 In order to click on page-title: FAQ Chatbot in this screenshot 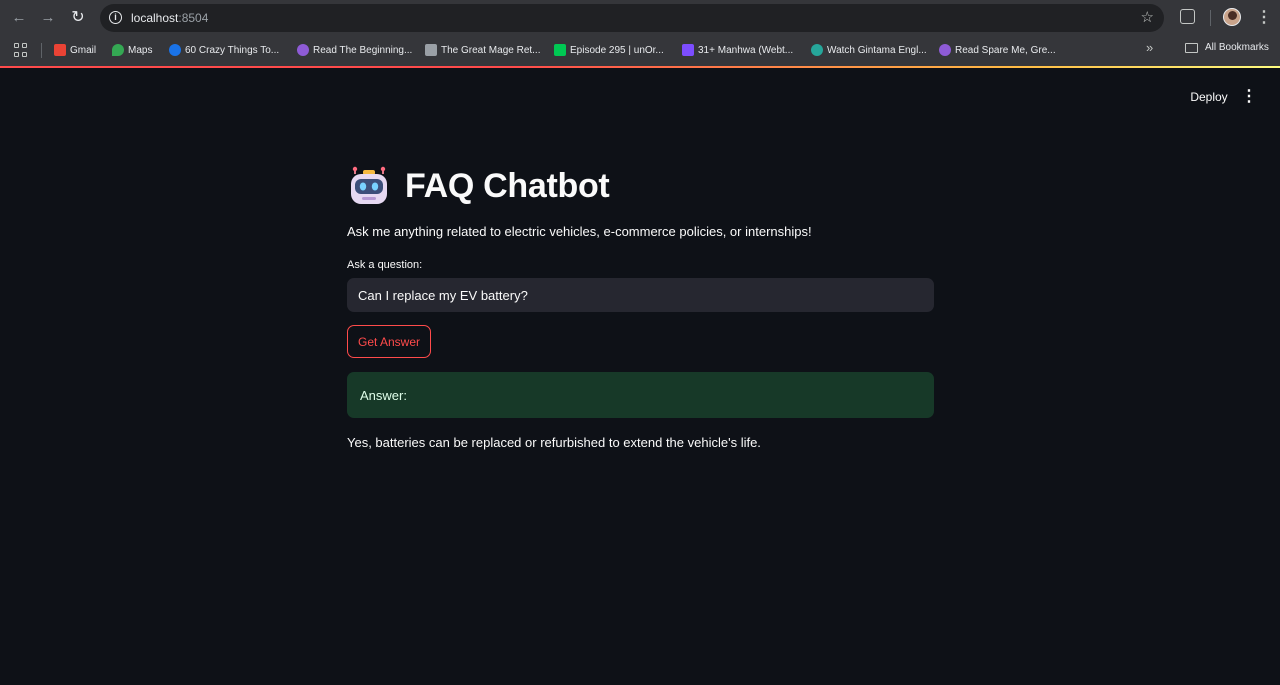, I will do `click(478, 186)`.